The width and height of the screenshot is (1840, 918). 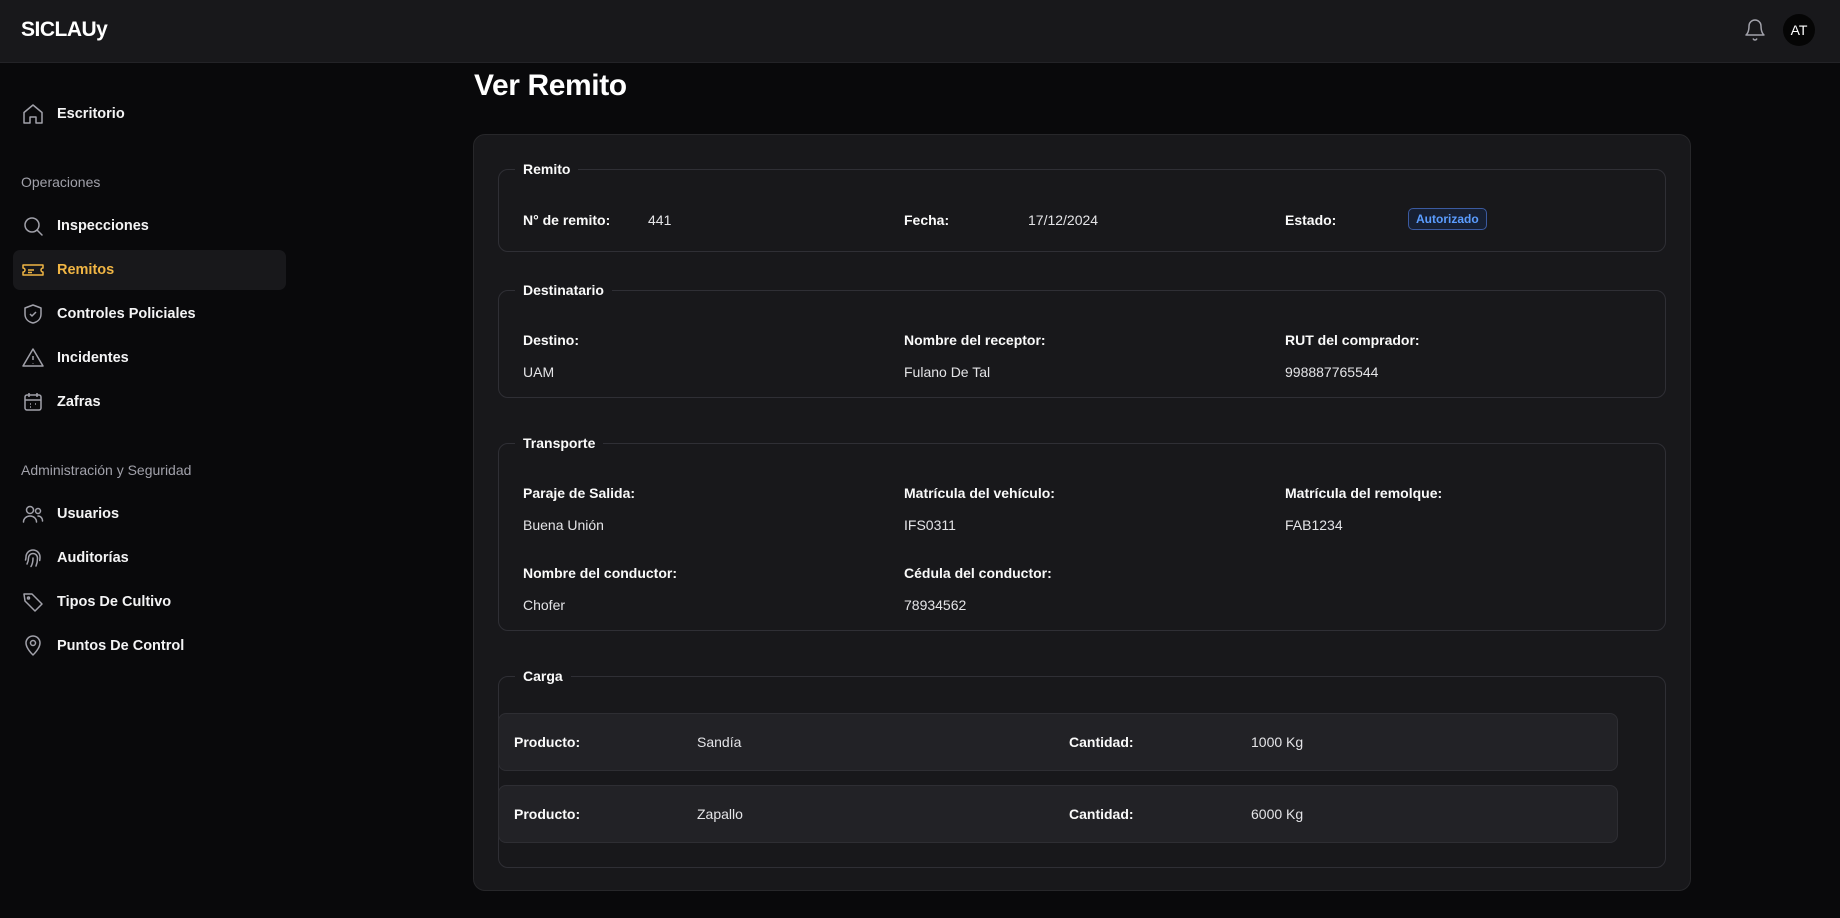 What do you see at coordinates (579, 493) in the screenshot?
I see `paraje-label: Paraje de Salida:` at bounding box center [579, 493].